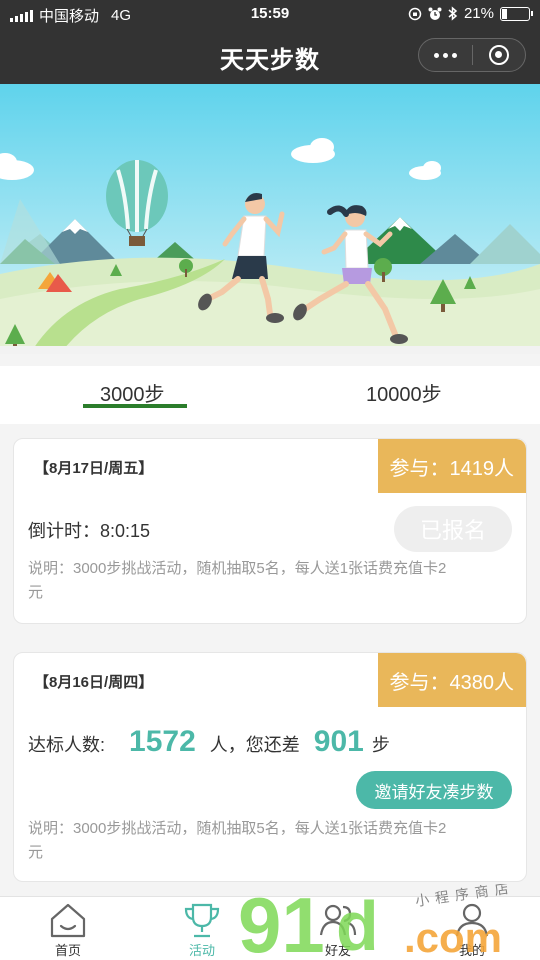 This screenshot has width=540, height=960. I want to click on card-date: 【8月16日/周四】, so click(94, 682).